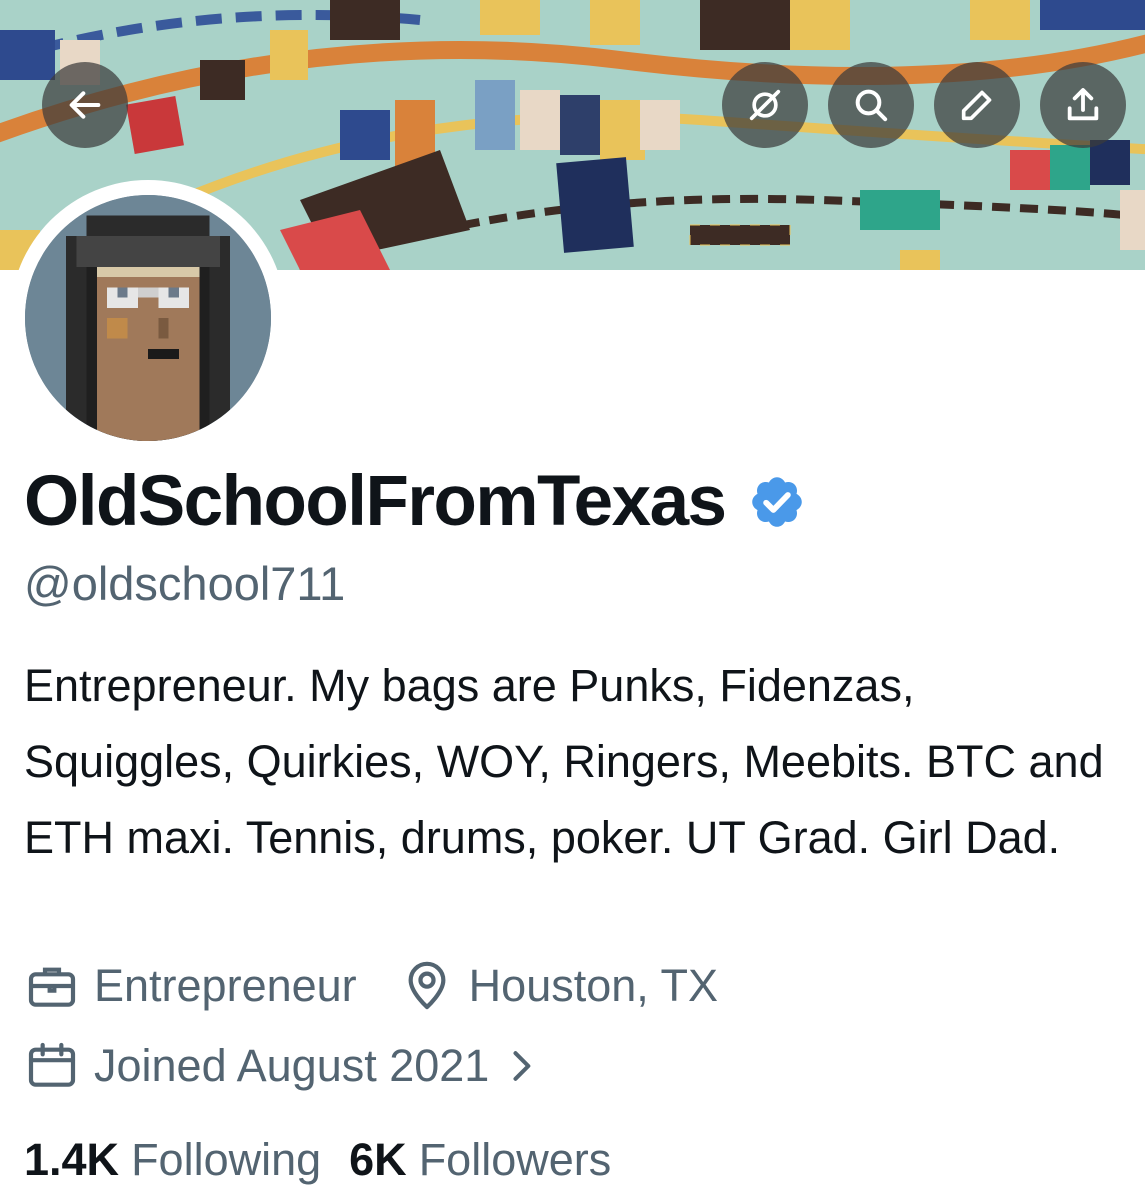 Image resolution: width=1145 pixels, height=1200 pixels. I want to click on chevron-right-icon, so click(522, 1066).